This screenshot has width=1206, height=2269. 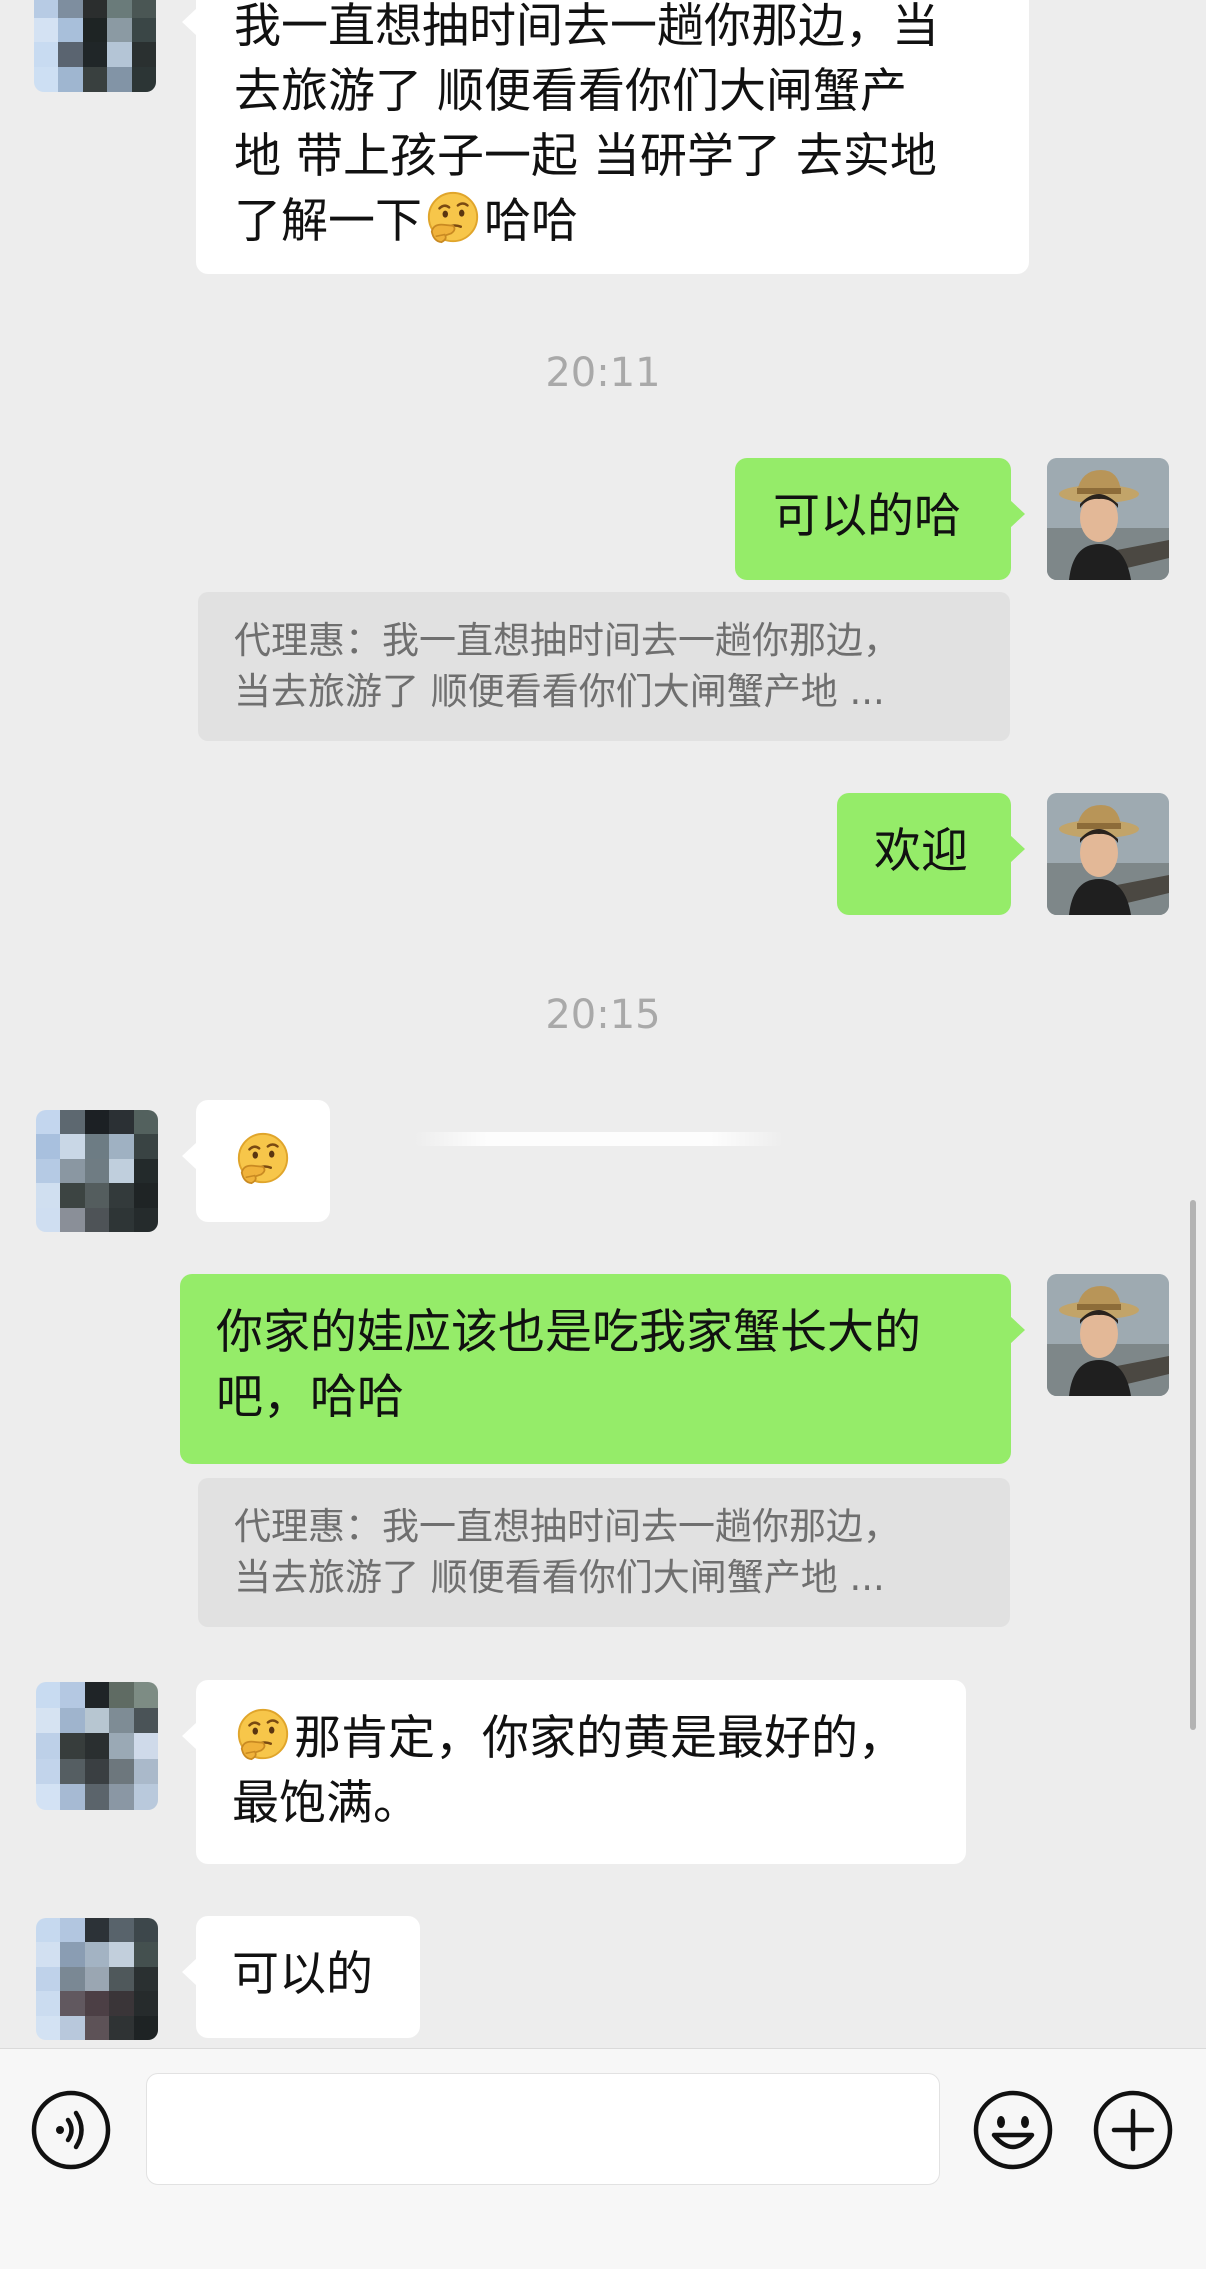 I want to click on message-bubble-outgoing: 欢迎, so click(x=931, y=854).